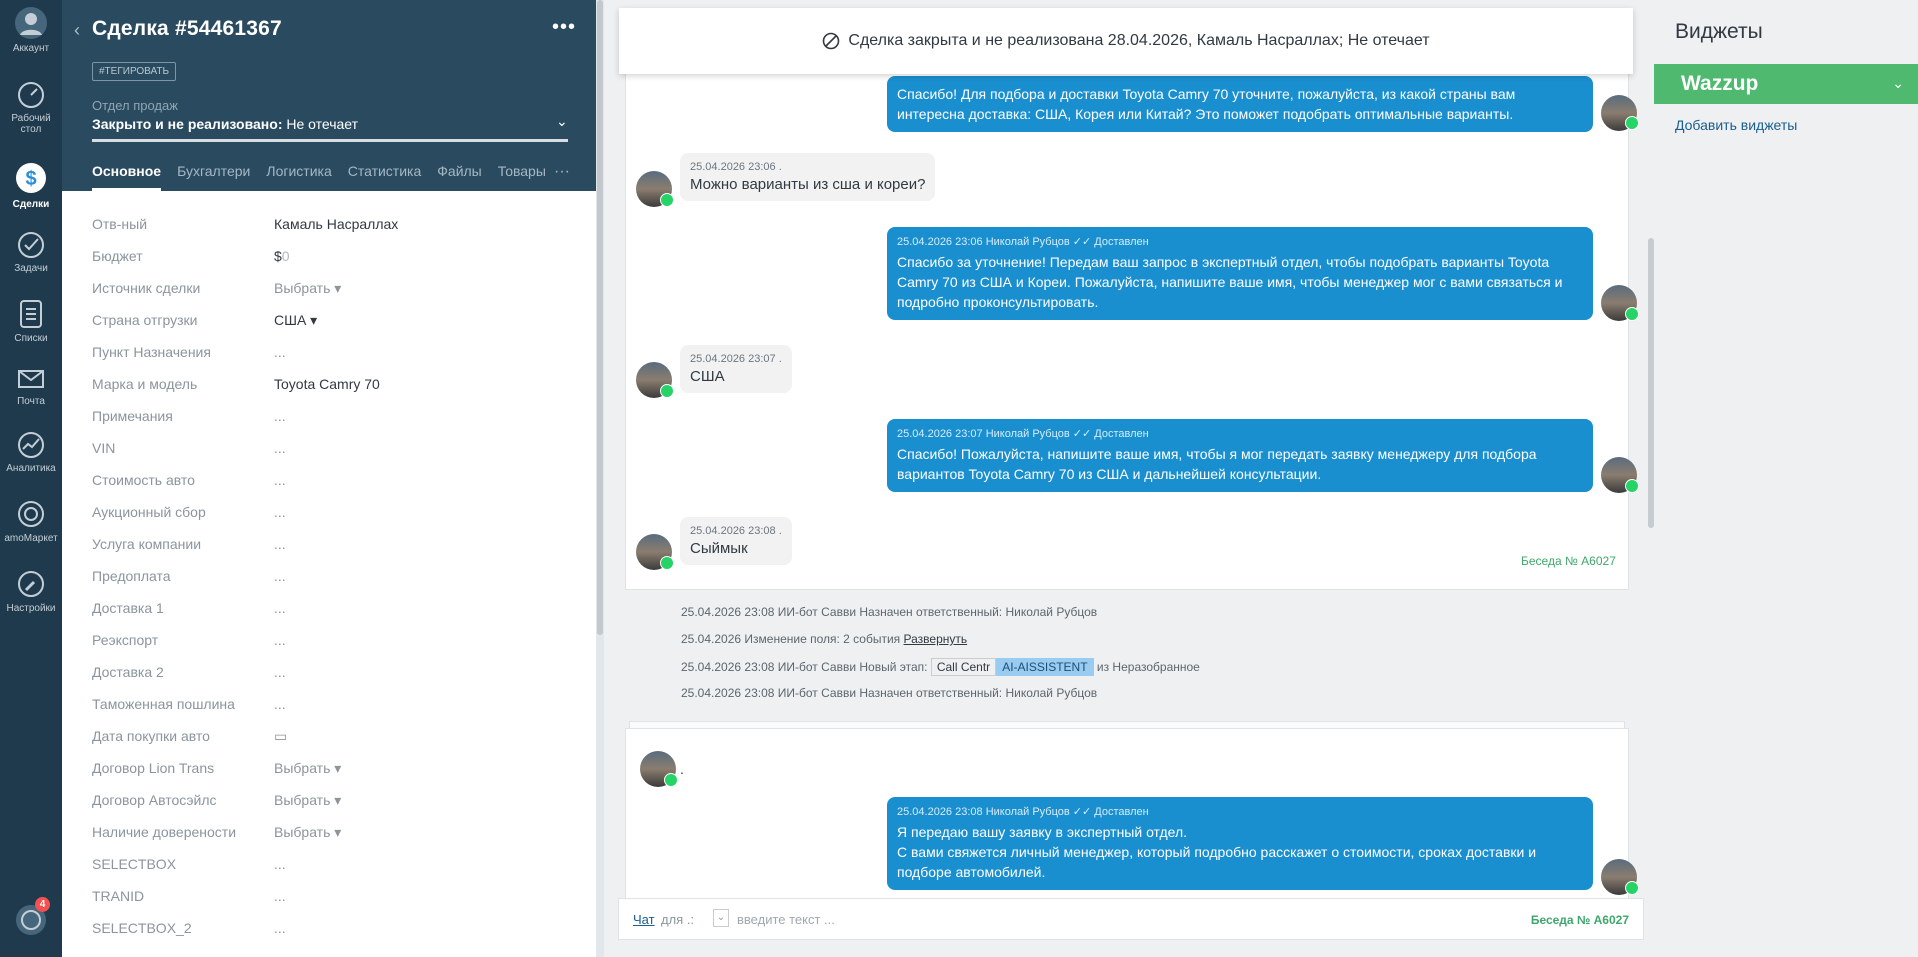  What do you see at coordinates (522, 177) in the screenshot?
I see `tab-products: Товары` at bounding box center [522, 177].